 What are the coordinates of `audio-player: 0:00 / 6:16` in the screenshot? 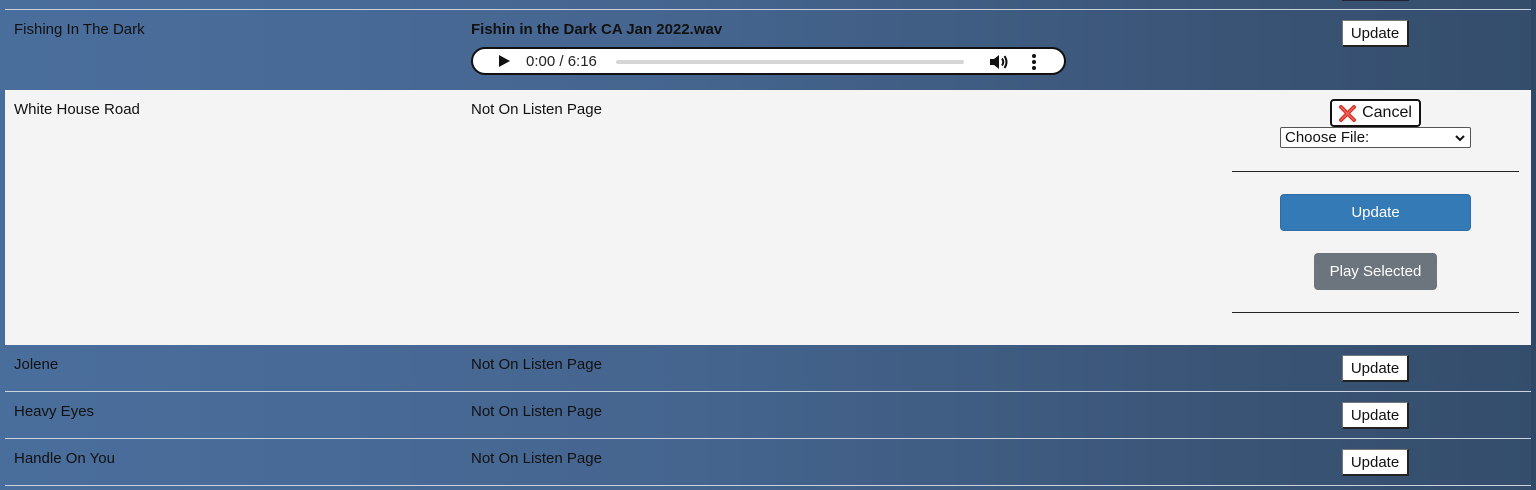 It's located at (768, 61).